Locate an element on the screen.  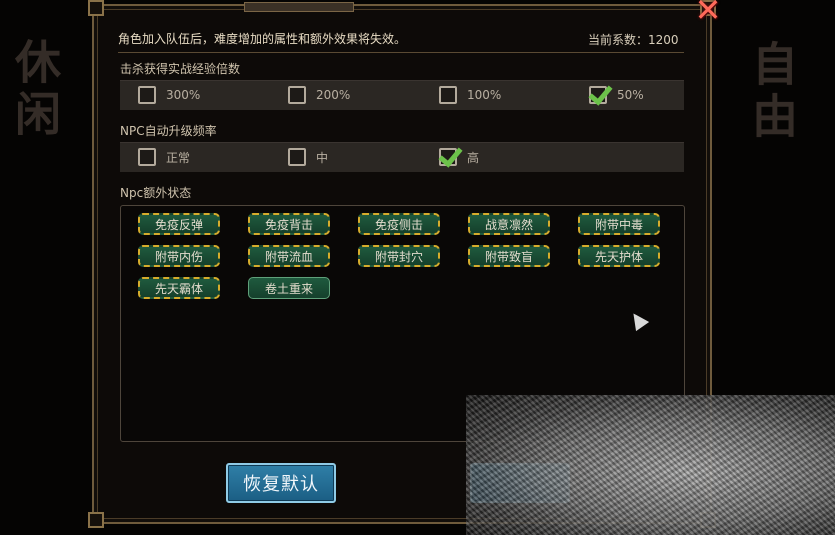
party-notice-text: 角色加入队伍后，难度增加的属性和额外效果将失效。 is located at coordinates (262, 39).